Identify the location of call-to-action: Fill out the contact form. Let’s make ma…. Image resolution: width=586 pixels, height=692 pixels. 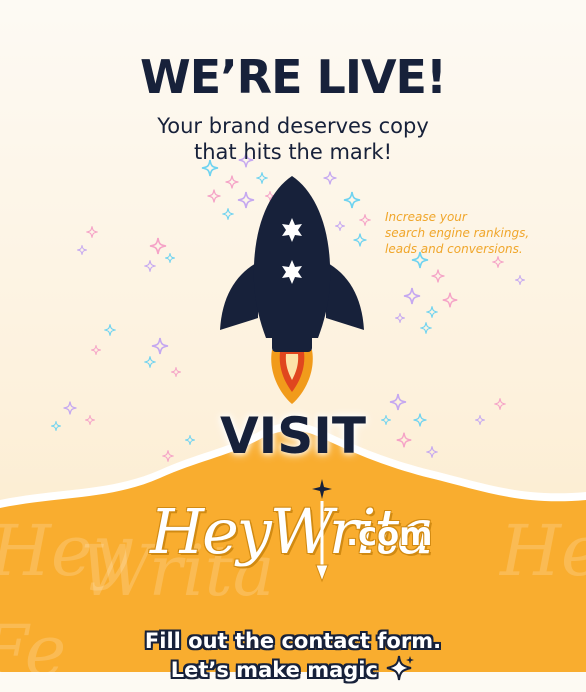
(293, 655).